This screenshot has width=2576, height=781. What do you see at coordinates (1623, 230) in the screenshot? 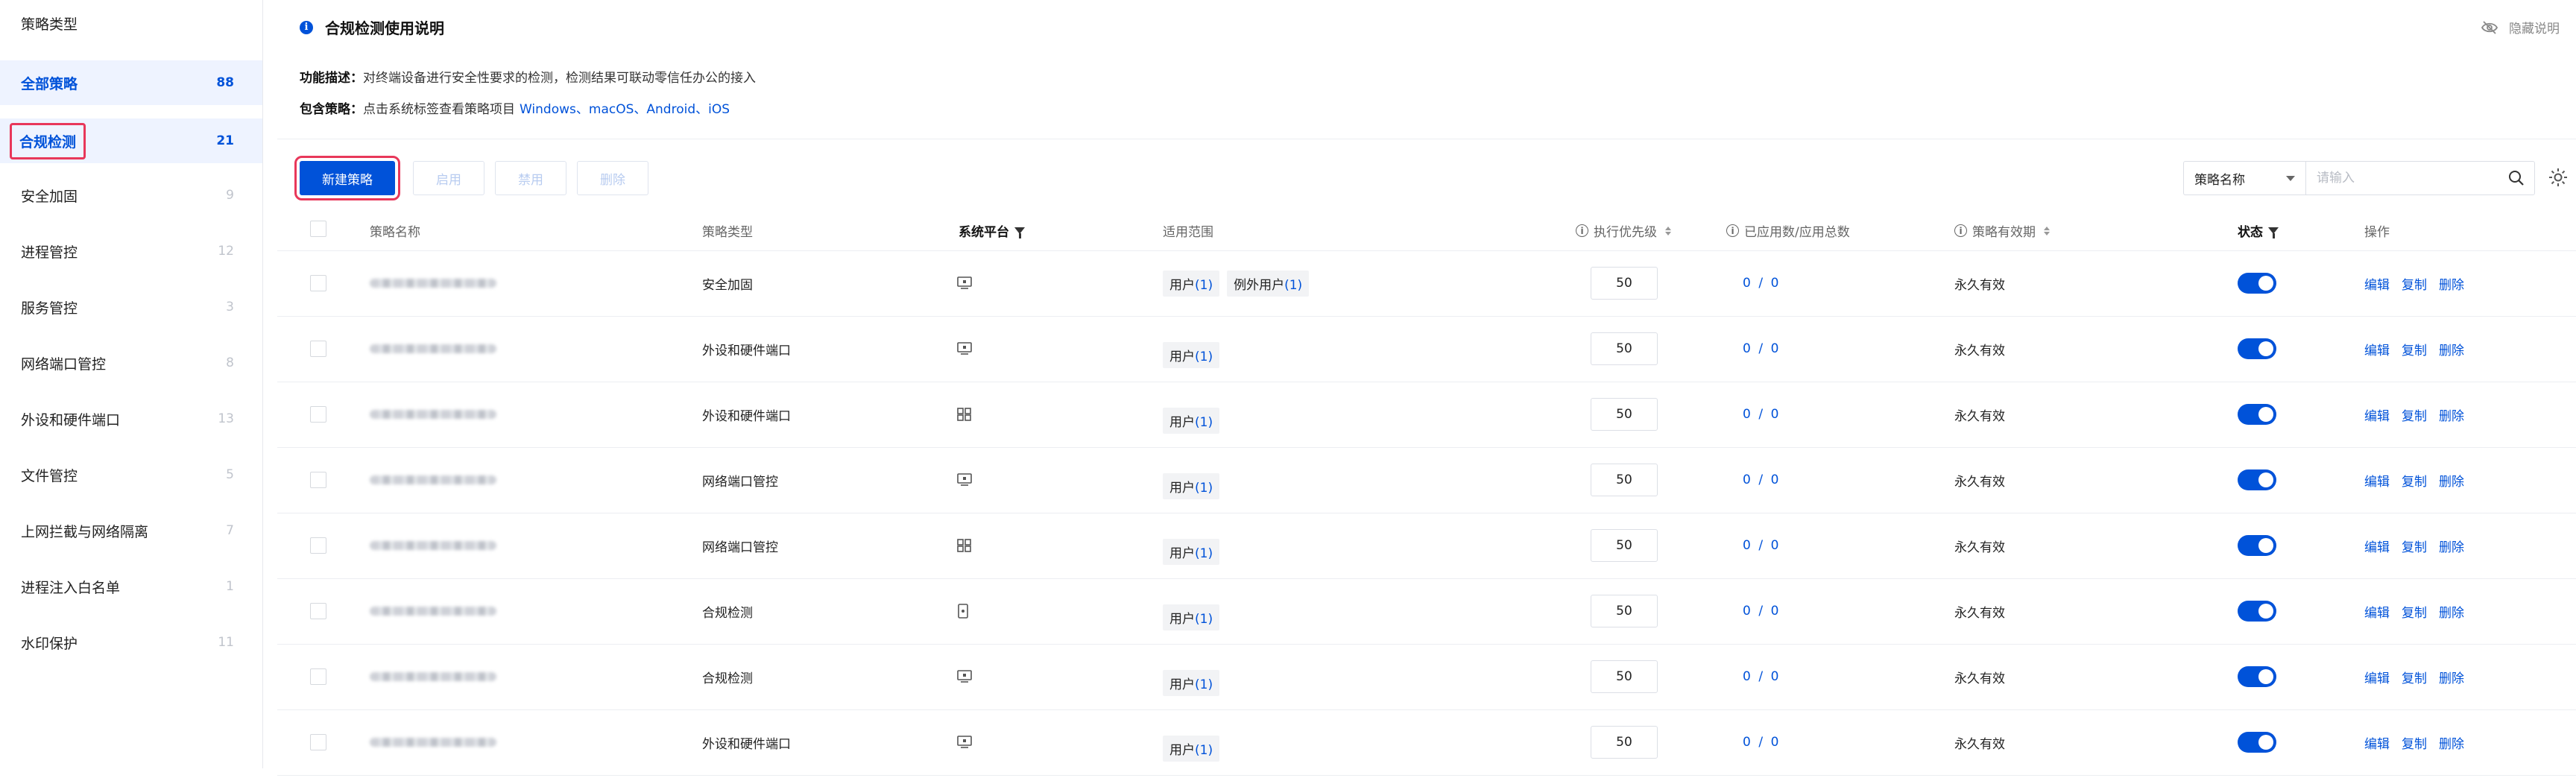
I see `col-priority: i 执行优先级` at bounding box center [1623, 230].